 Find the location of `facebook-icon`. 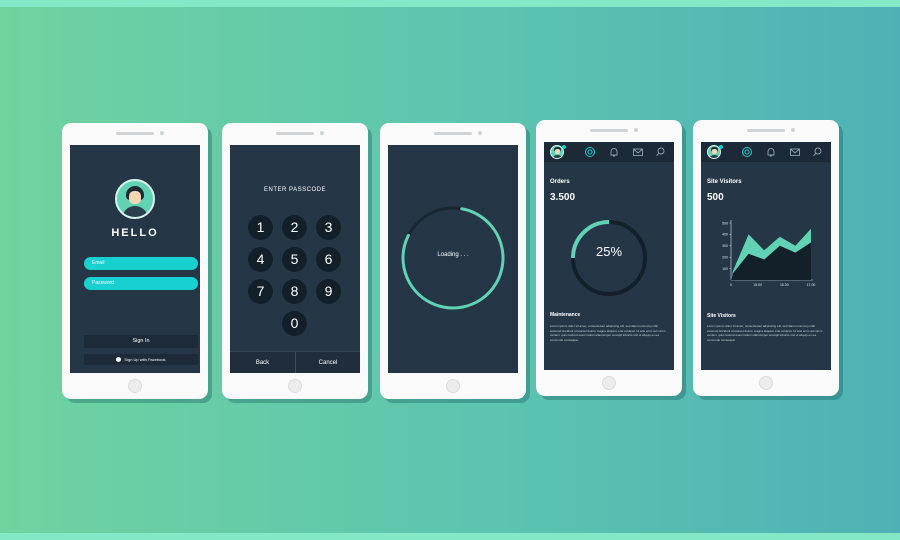

facebook-icon is located at coordinates (119, 359).